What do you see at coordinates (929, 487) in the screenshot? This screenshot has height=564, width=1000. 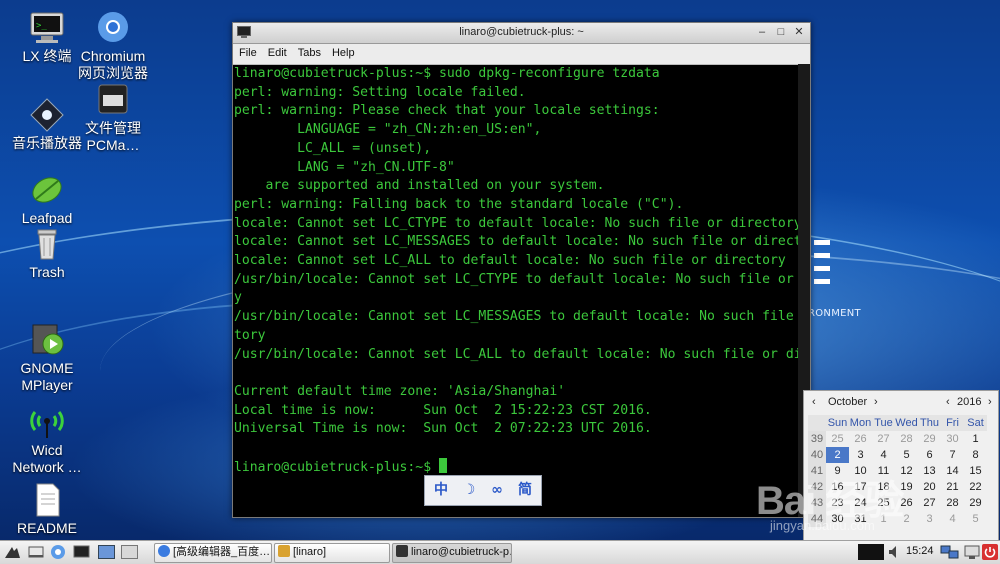 I see `calendar-day: 20` at bounding box center [929, 487].